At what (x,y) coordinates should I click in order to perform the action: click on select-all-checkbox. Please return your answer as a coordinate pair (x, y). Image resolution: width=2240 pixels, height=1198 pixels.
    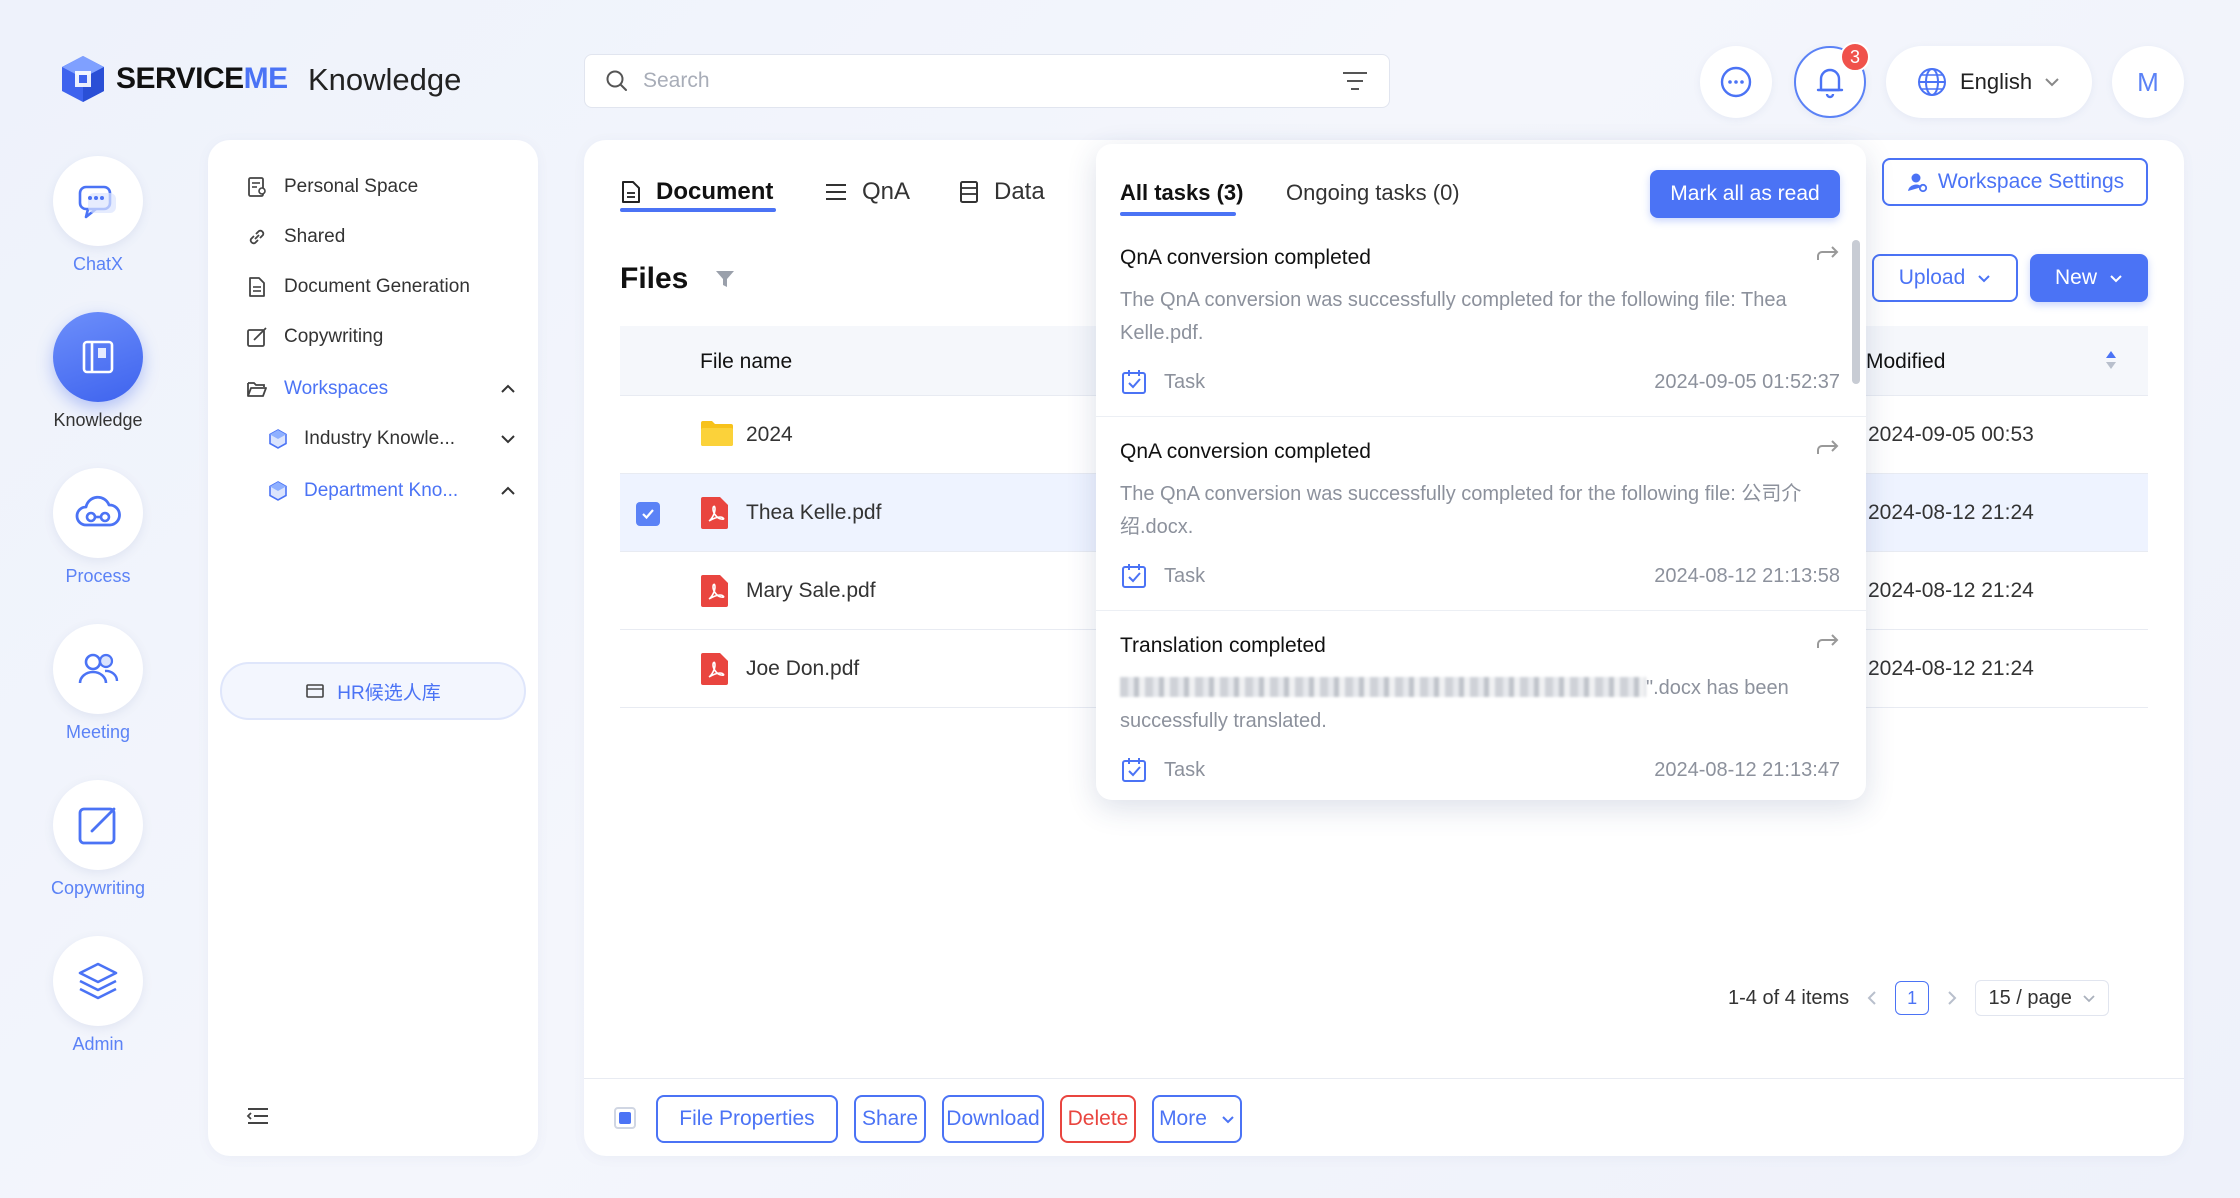
    Looking at the image, I should click on (625, 1118).